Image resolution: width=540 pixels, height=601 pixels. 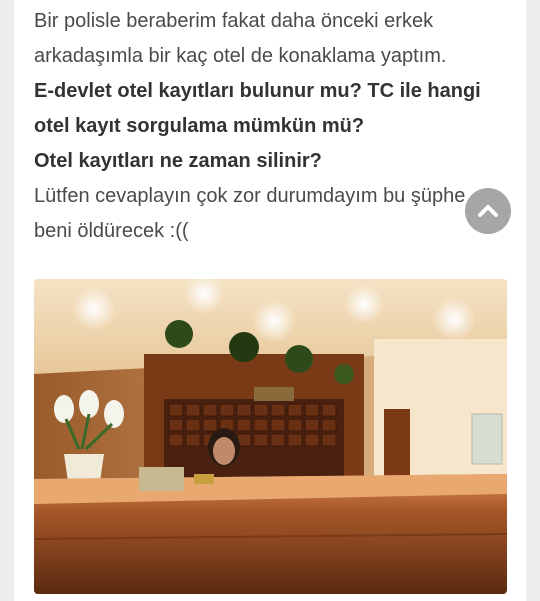 I want to click on scroll-to-top-button, so click(x=488, y=211).